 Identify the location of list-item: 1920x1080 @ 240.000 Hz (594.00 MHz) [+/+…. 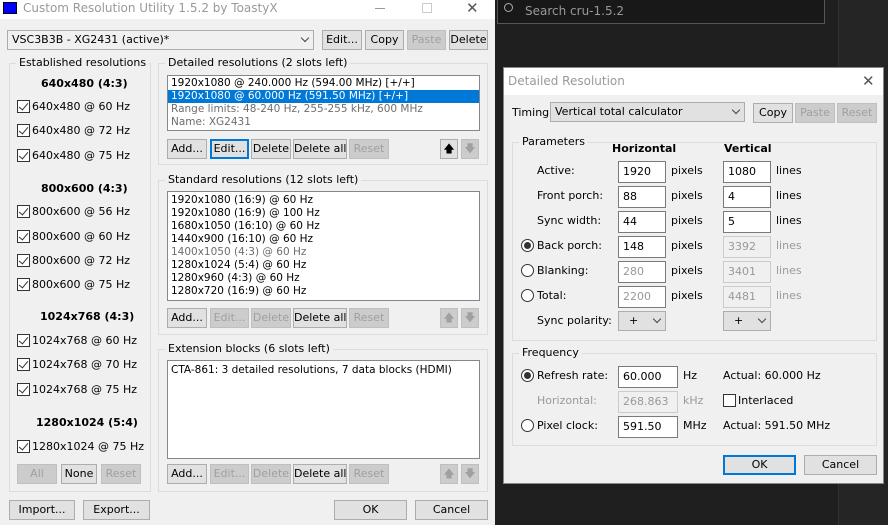
(323, 83).